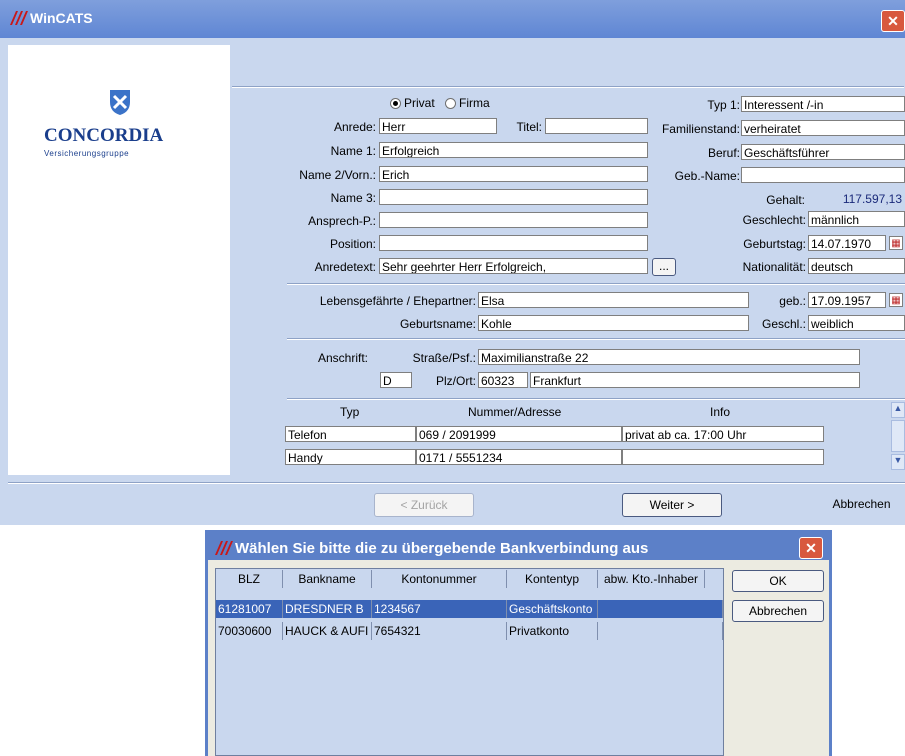 This screenshot has width=905, height=756. I want to click on partner-label: Lebensgefährte / Ehepartner:, so click(397, 301).